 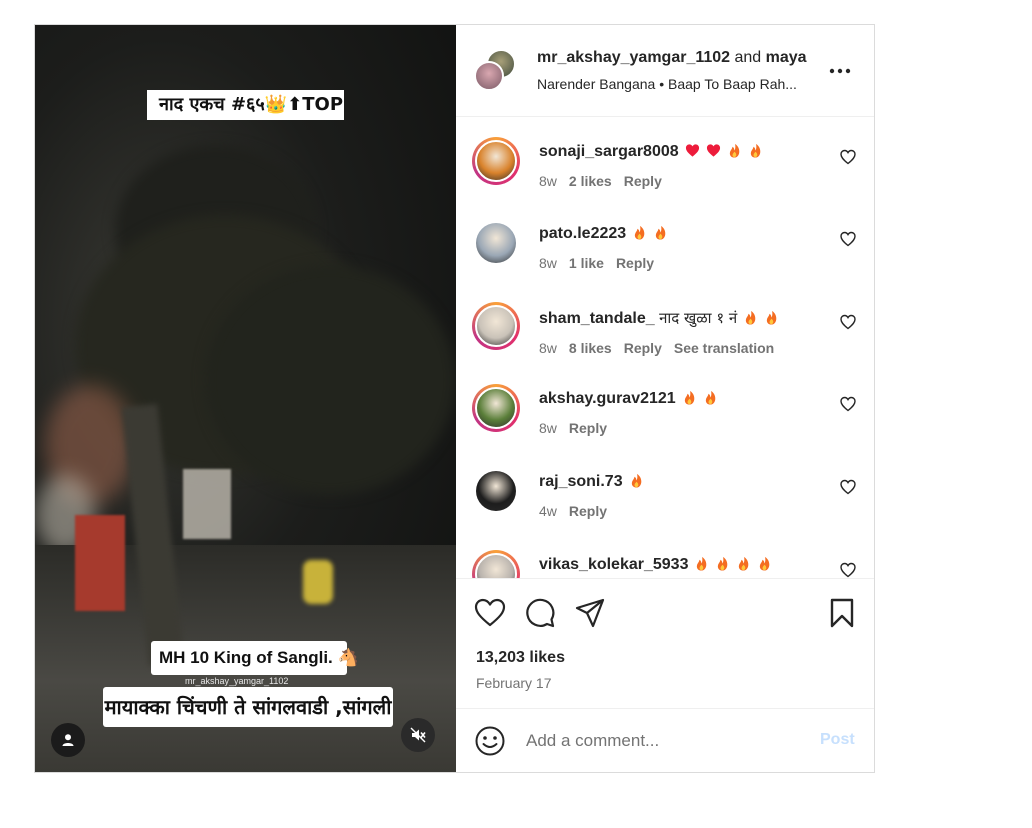 What do you see at coordinates (651, 166) in the screenshot?
I see `comment-body: sonaji_sargar8008 8w 2 likes Reply` at bounding box center [651, 166].